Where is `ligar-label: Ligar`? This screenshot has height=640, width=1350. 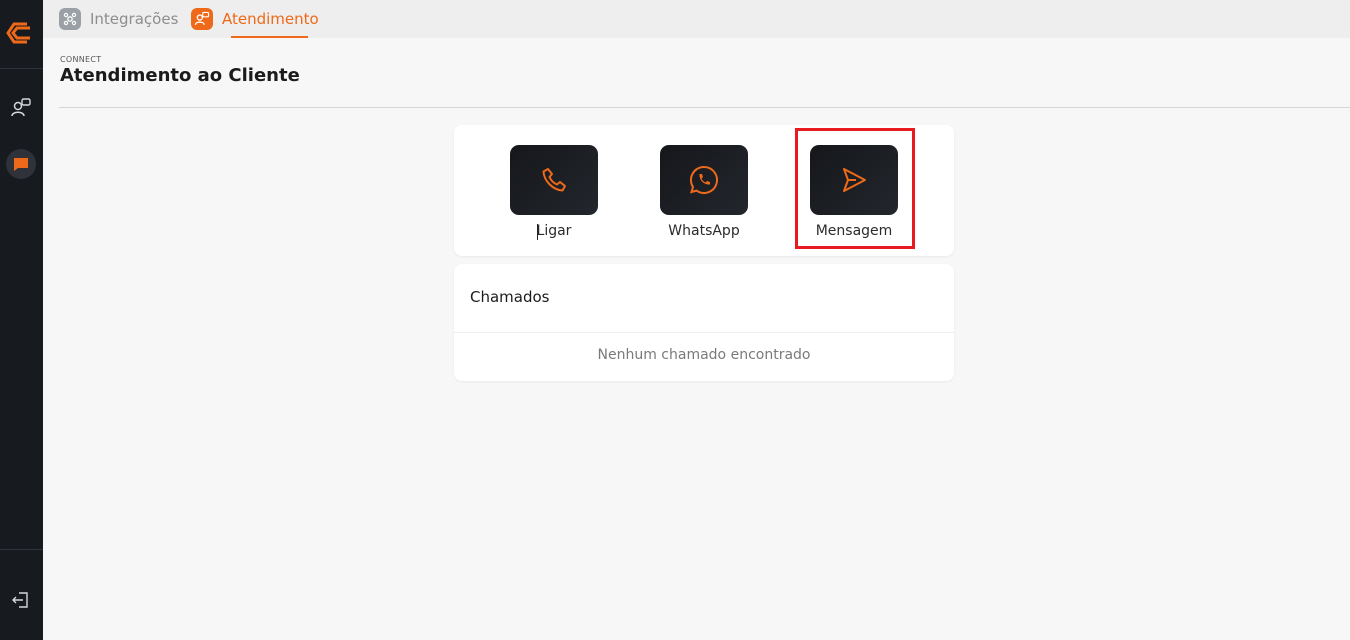
ligar-label: Ligar is located at coordinates (554, 231).